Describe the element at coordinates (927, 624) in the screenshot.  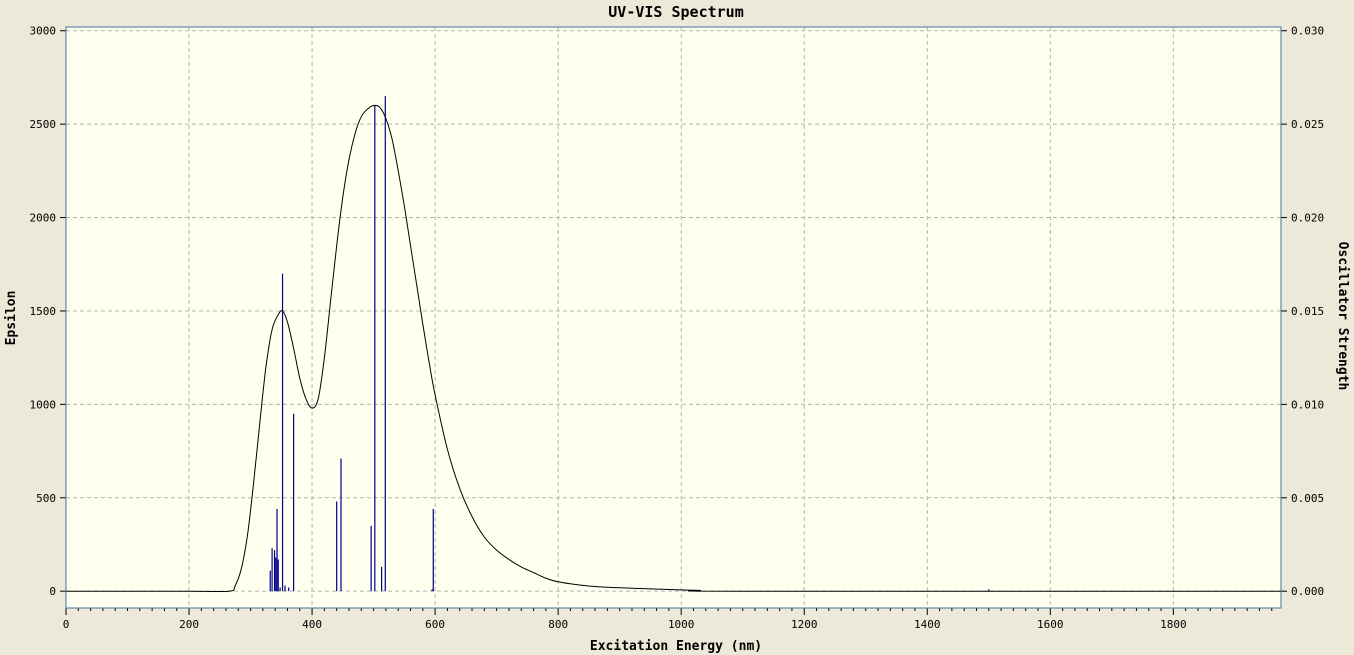
I see `x-tick-label: 1400` at that location.